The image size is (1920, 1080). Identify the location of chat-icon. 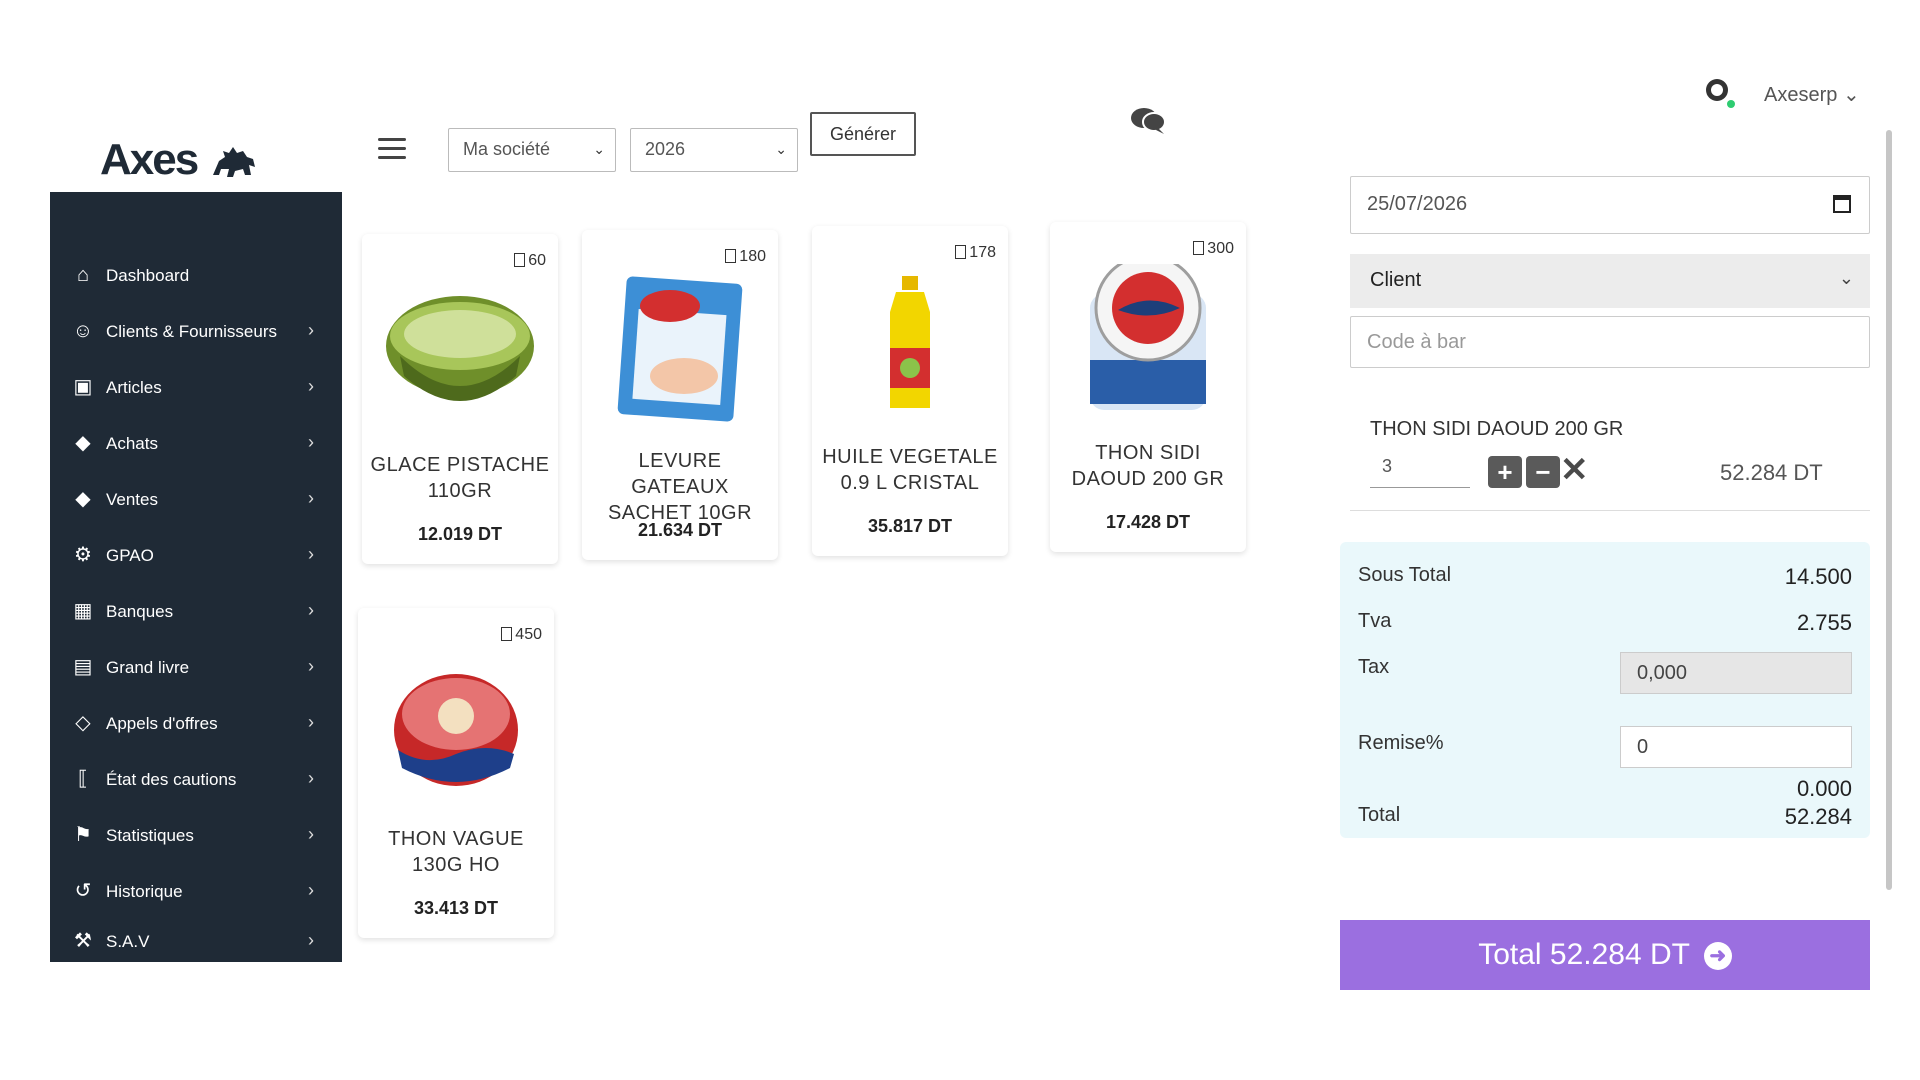
(1148, 123).